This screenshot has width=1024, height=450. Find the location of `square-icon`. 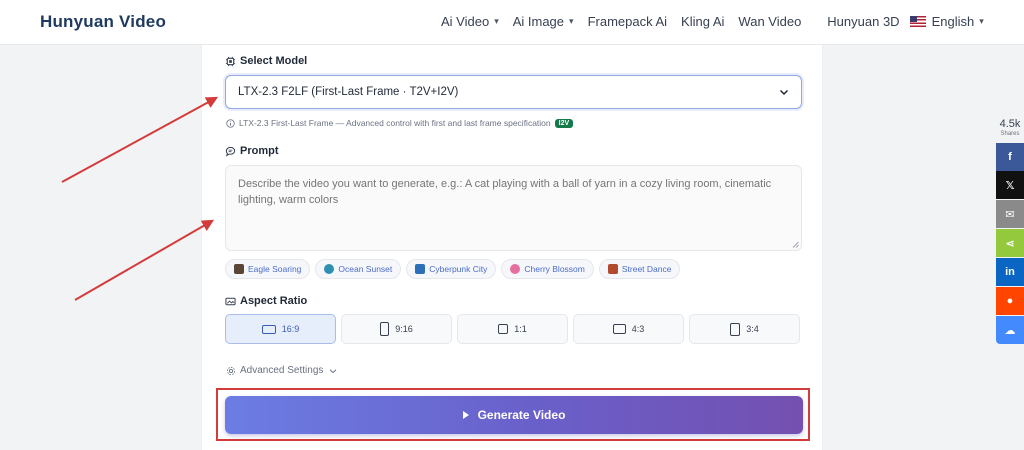

square-icon is located at coordinates (503, 329).